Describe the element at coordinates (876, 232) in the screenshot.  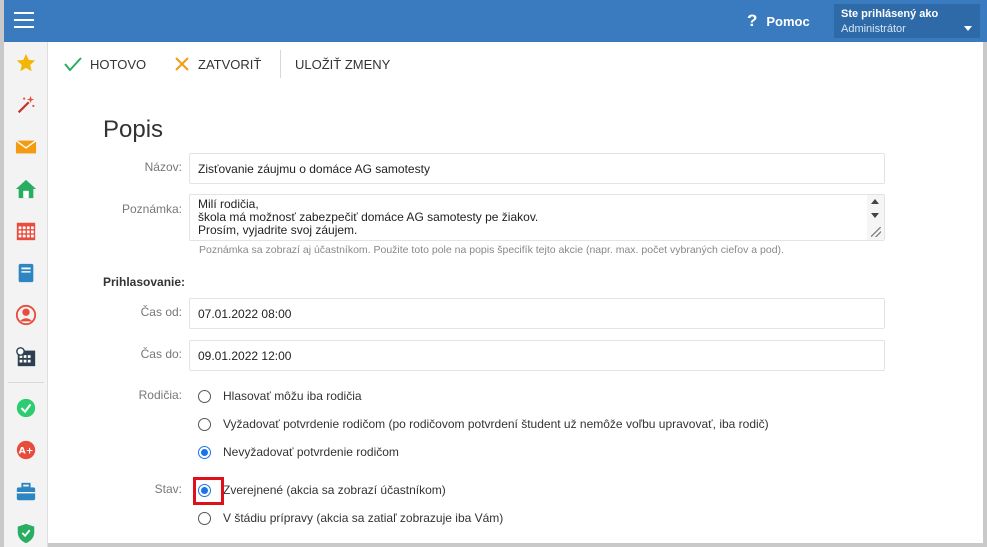
I see `resize-grip-icon` at that location.